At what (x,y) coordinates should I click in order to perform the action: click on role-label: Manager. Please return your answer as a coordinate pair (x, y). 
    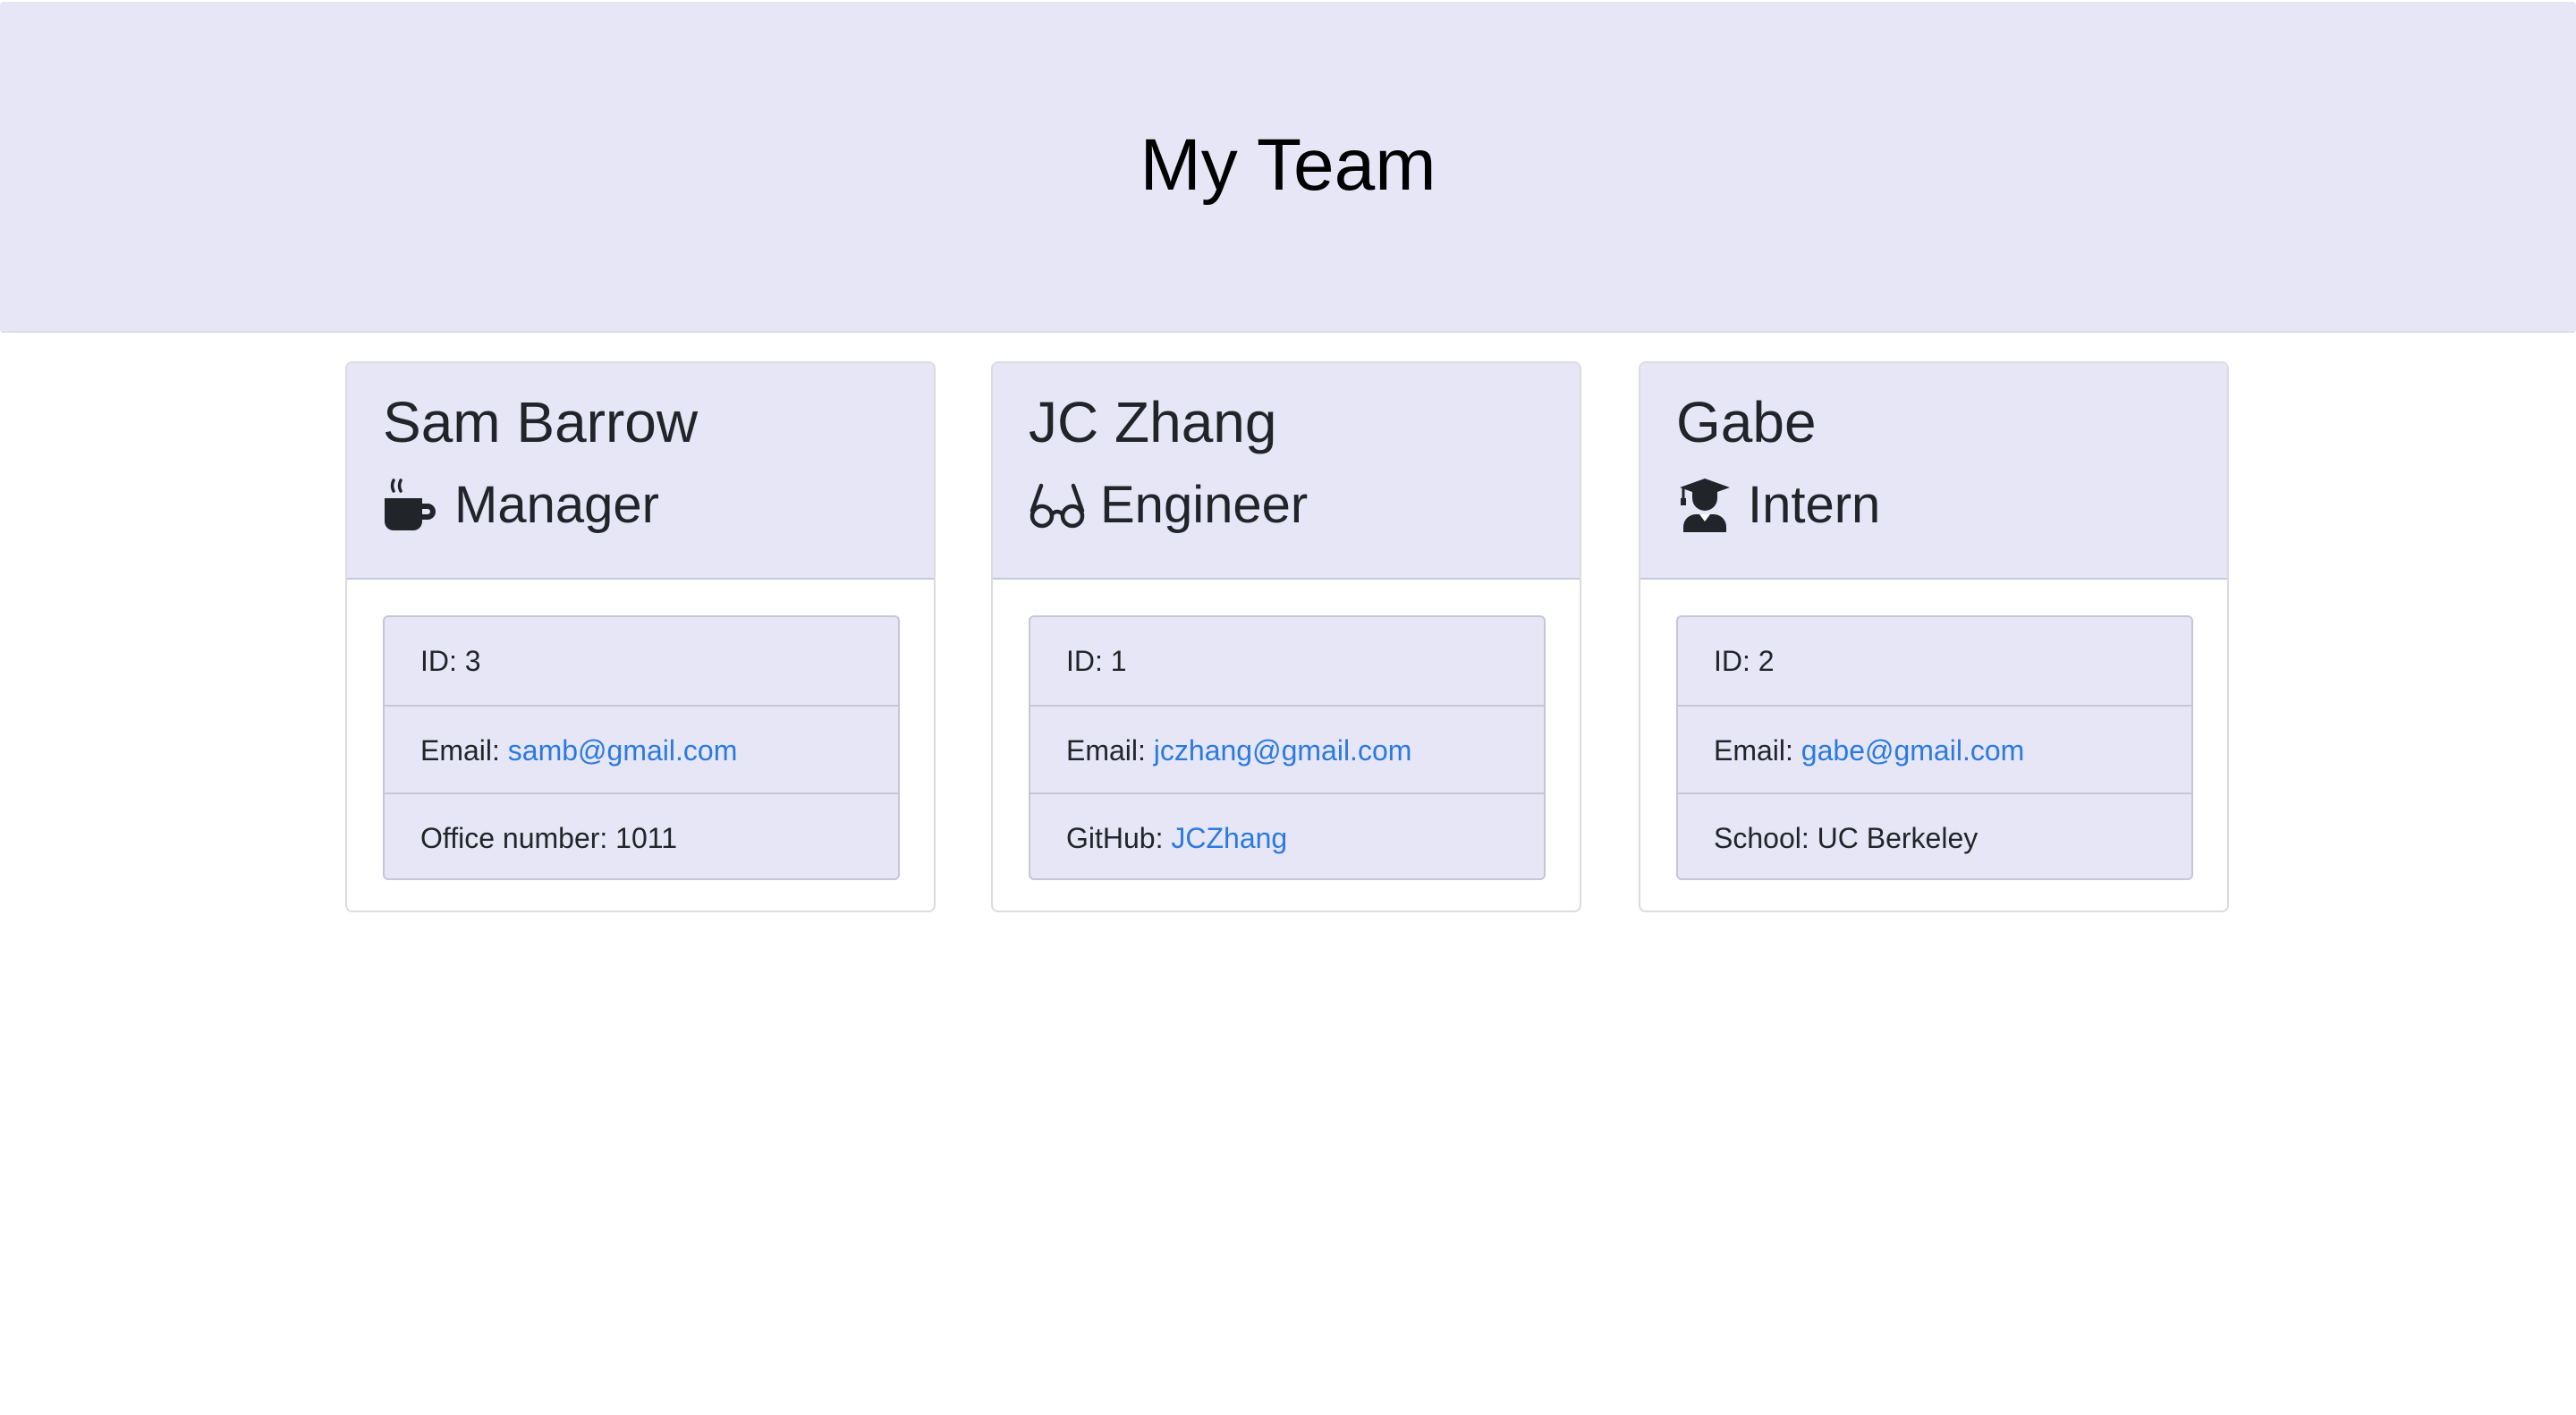
    Looking at the image, I should click on (556, 505).